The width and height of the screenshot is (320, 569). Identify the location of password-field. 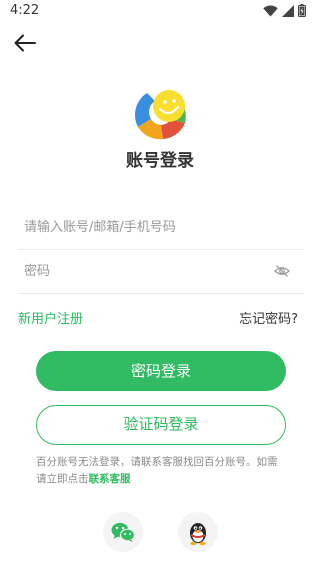
(161, 271).